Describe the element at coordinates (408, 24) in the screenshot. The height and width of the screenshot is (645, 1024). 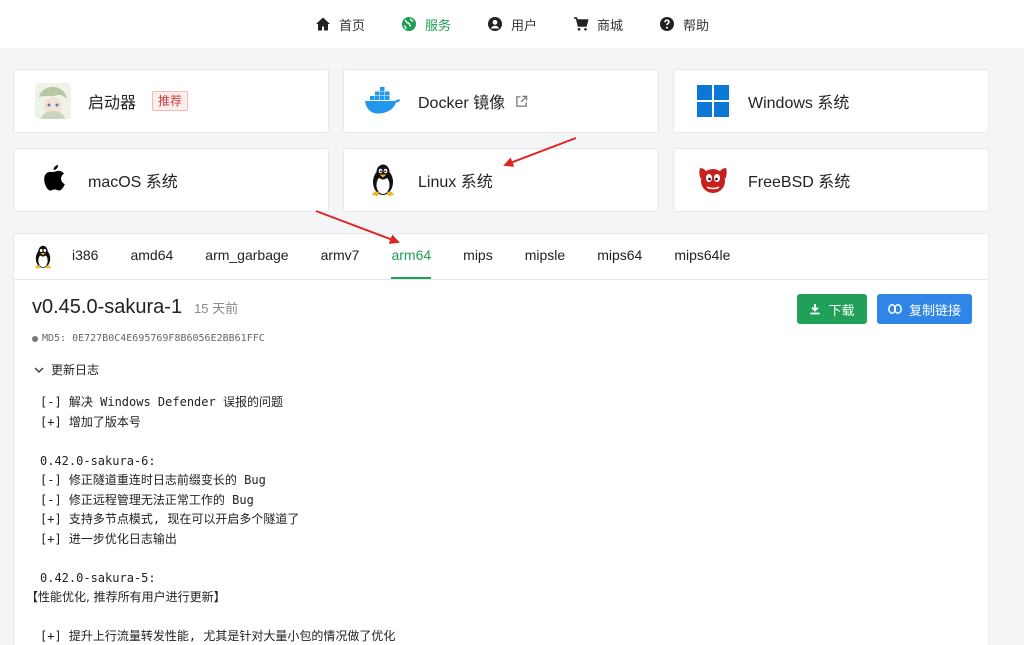
I see `globe-icon` at that location.